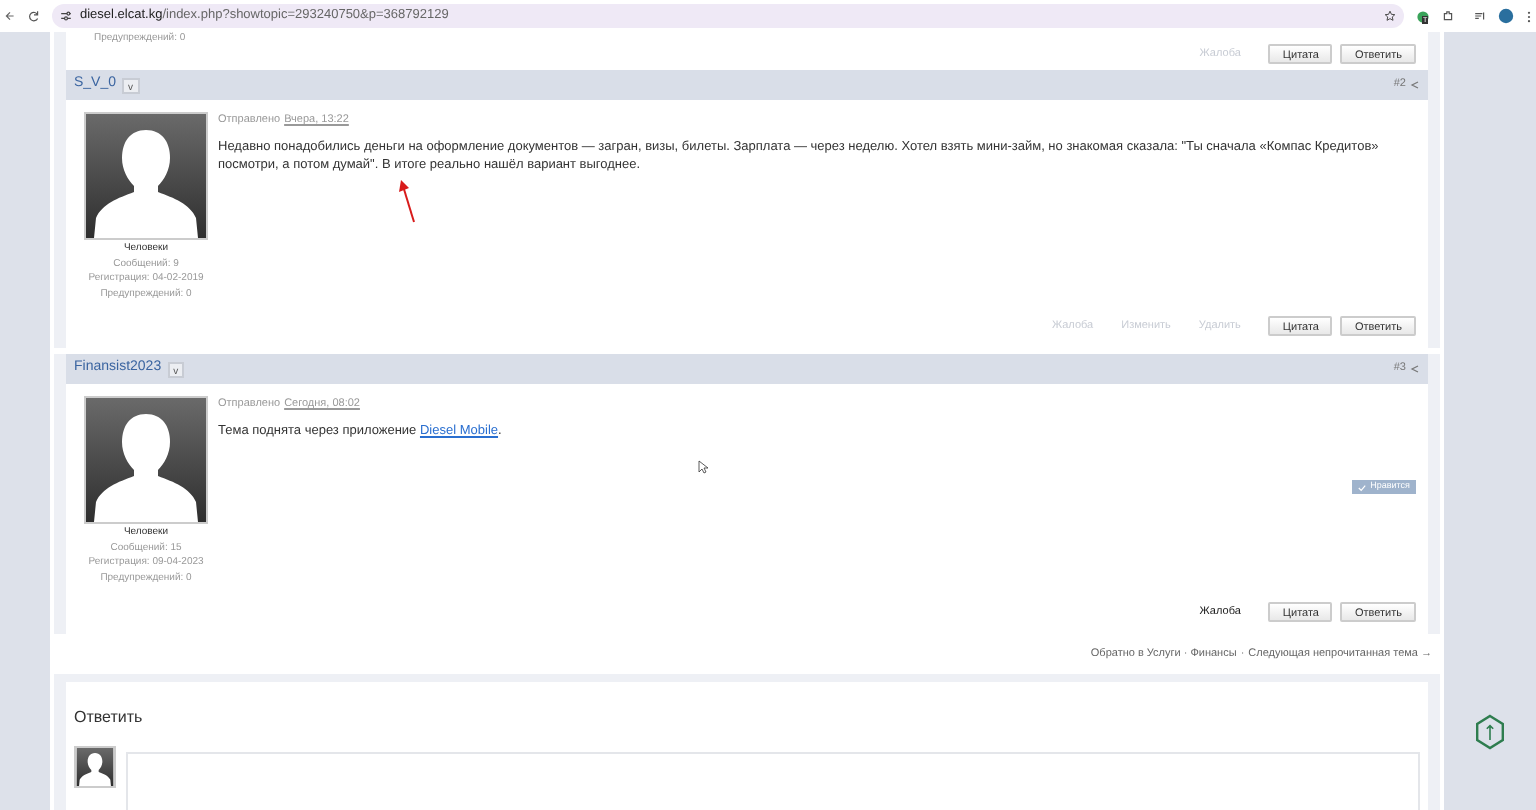 The height and width of the screenshot is (810, 1536). What do you see at coordinates (1529, 16) in the screenshot?
I see `more-icon` at bounding box center [1529, 16].